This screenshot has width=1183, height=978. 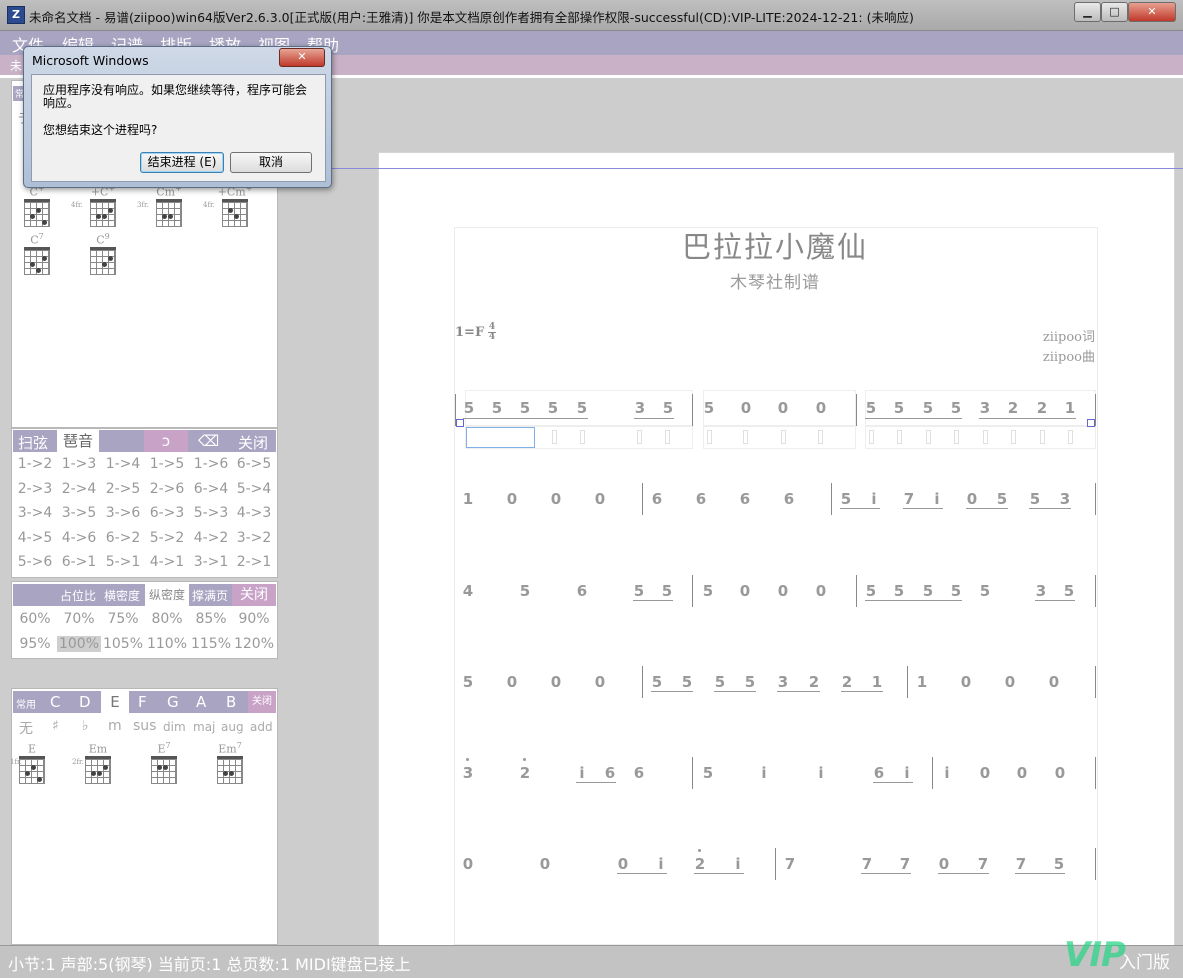 I want to click on quality-aug: aug, so click(x=232, y=727).